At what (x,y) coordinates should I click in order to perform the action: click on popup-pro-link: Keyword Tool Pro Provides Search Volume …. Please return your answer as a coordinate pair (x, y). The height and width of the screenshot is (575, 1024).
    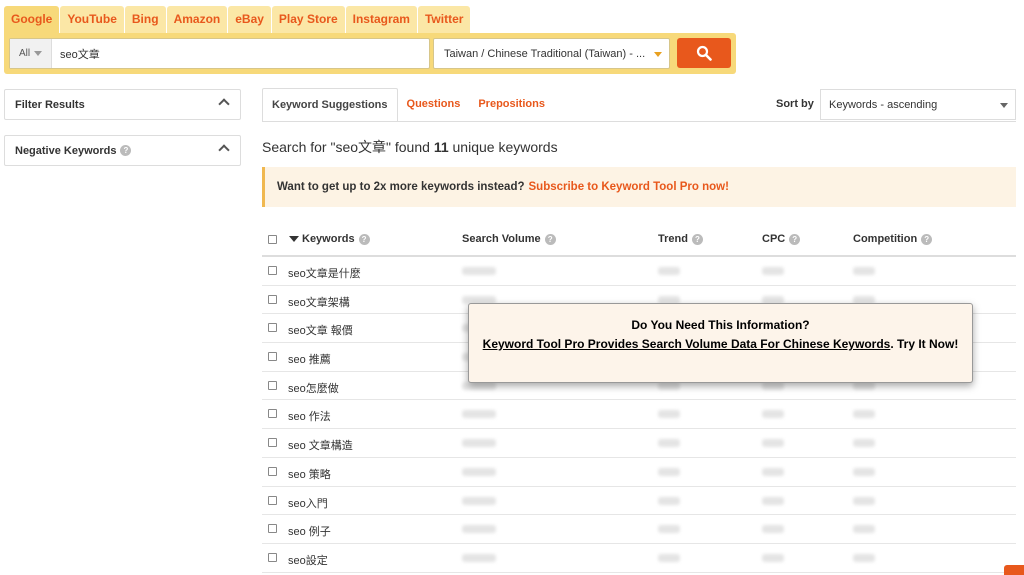
    Looking at the image, I should click on (687, 344).